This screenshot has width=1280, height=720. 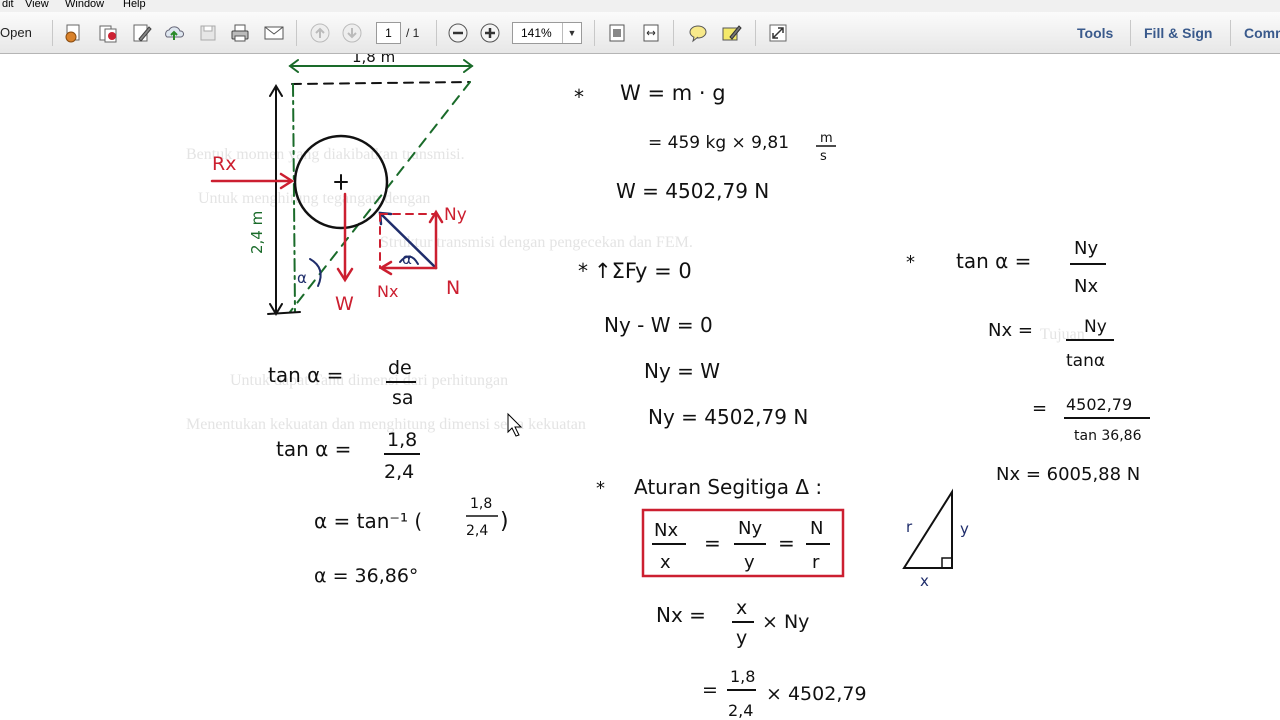 I want to click on previous-page-button, so click(x=320, y=33).